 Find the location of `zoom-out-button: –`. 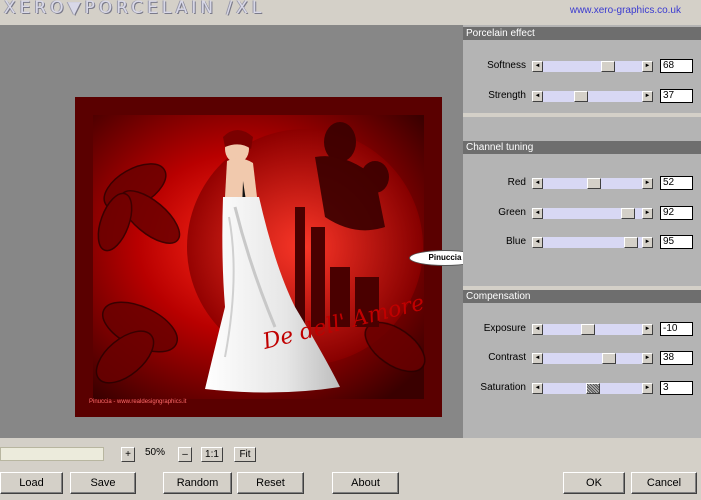

zoom-out-button: – is located at coordinates (185, 454).